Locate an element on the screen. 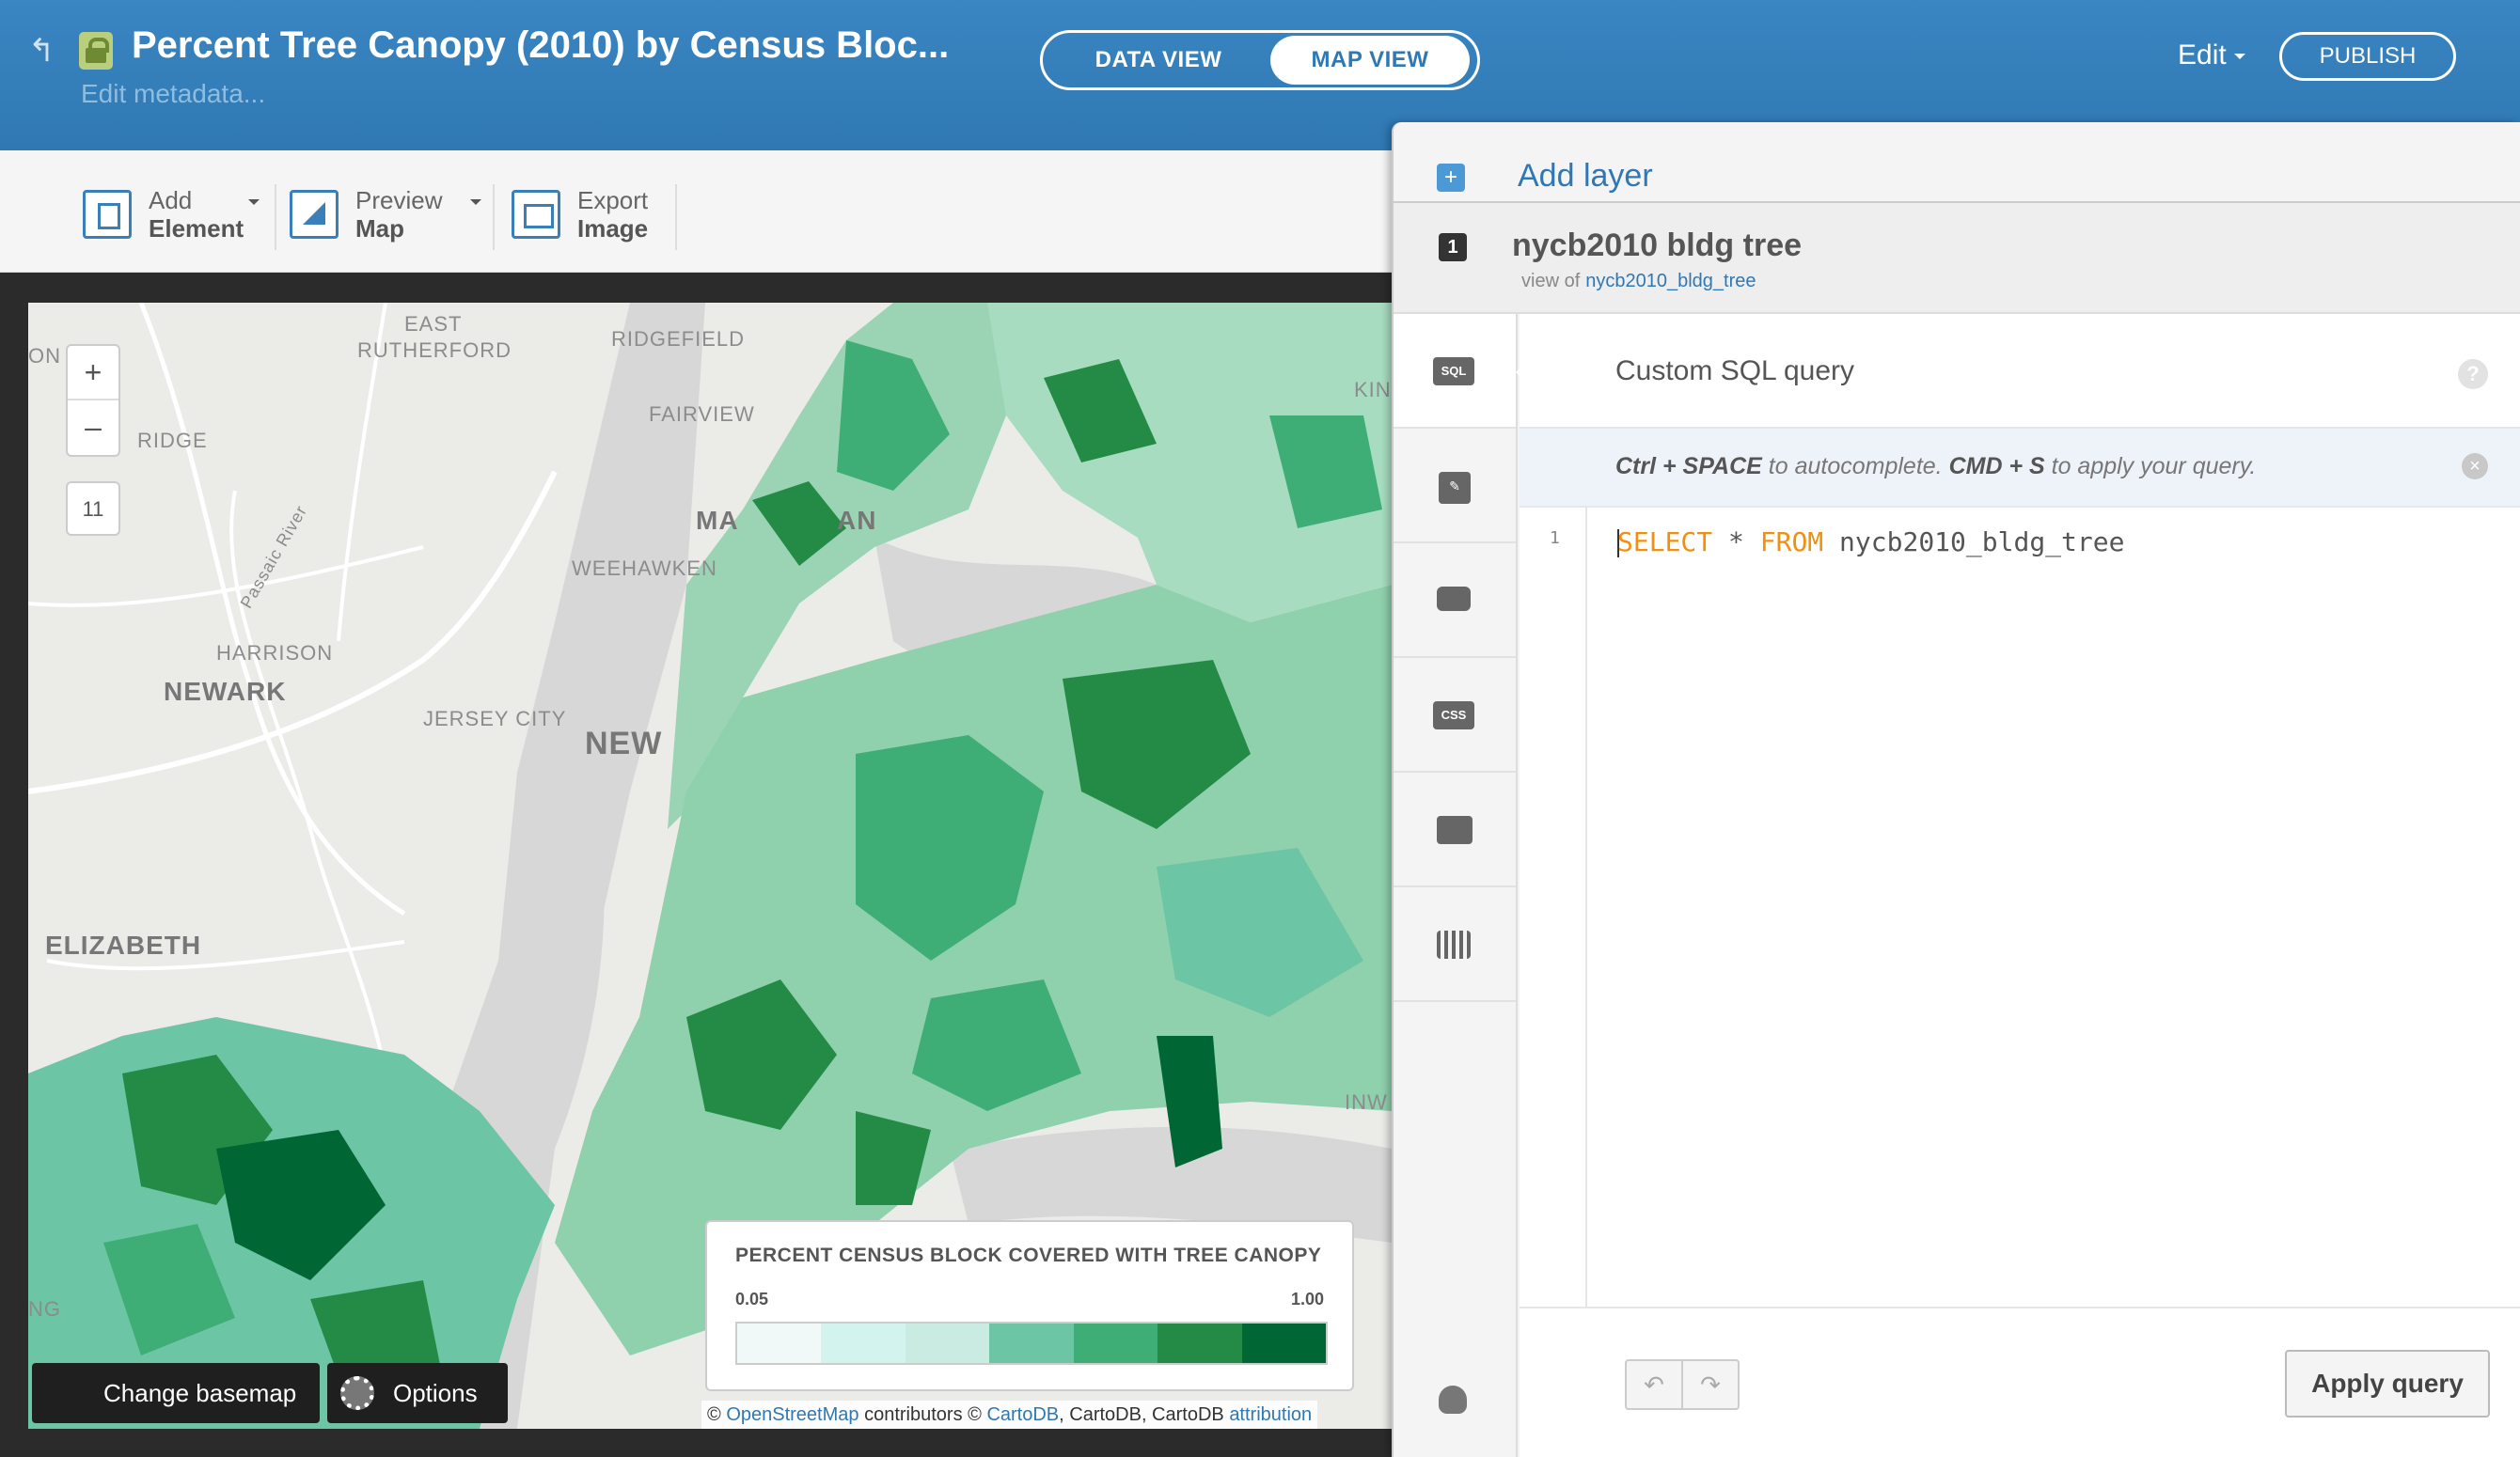  element-icon is located at coordinates (107, 214).